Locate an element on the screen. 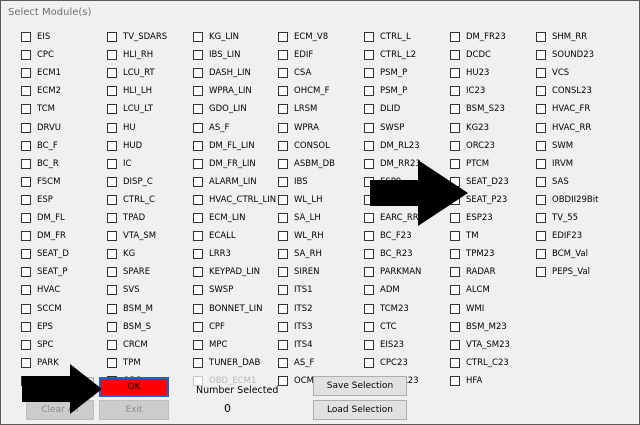 Image resolution: width=640 pixels, height=425 pixels. module-checkbox-eis23: EIS23 is located at coordinates (384, 345).